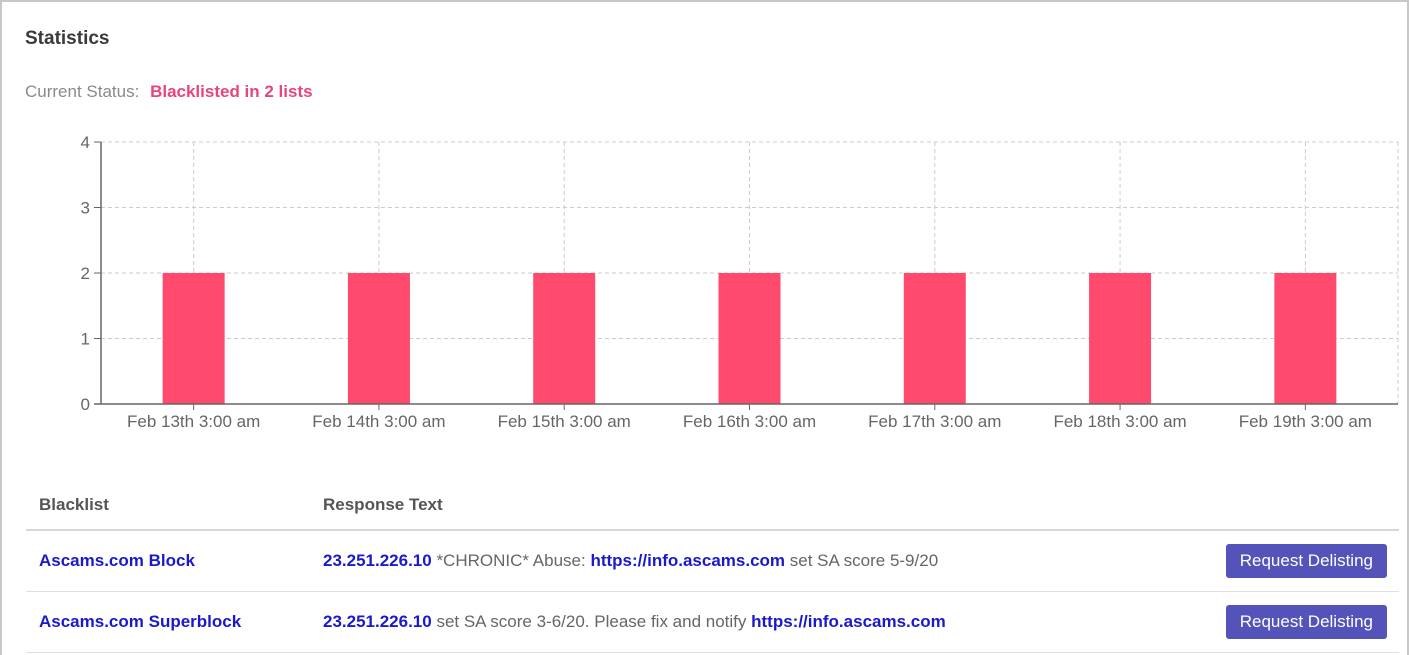  What do you see at coordinates (862, 560) in the screenshot?
I see `response-text-after: set SA score 5-9/20` at bounding box center [862, 560].